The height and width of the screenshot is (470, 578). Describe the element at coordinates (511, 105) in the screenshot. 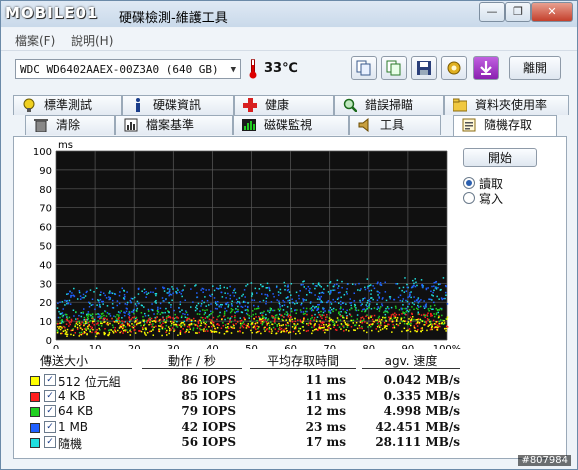

I see `tab-label: 資料夾使用率` at that location.